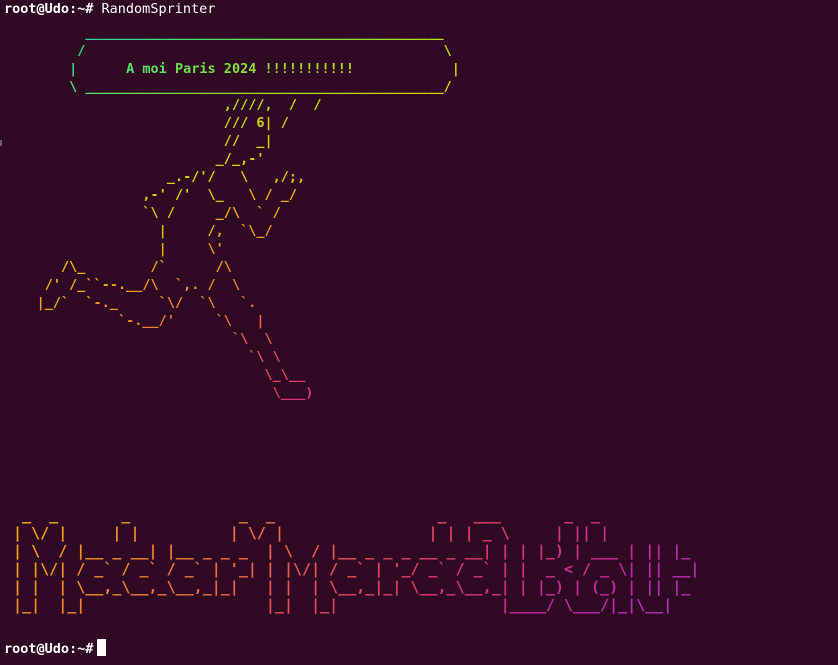  What do you see at coordinates (146, 303) in the screenshot?
I see `art-line: |_/` `-._ `\/ `\ `.` at bounding box center [146, 303].